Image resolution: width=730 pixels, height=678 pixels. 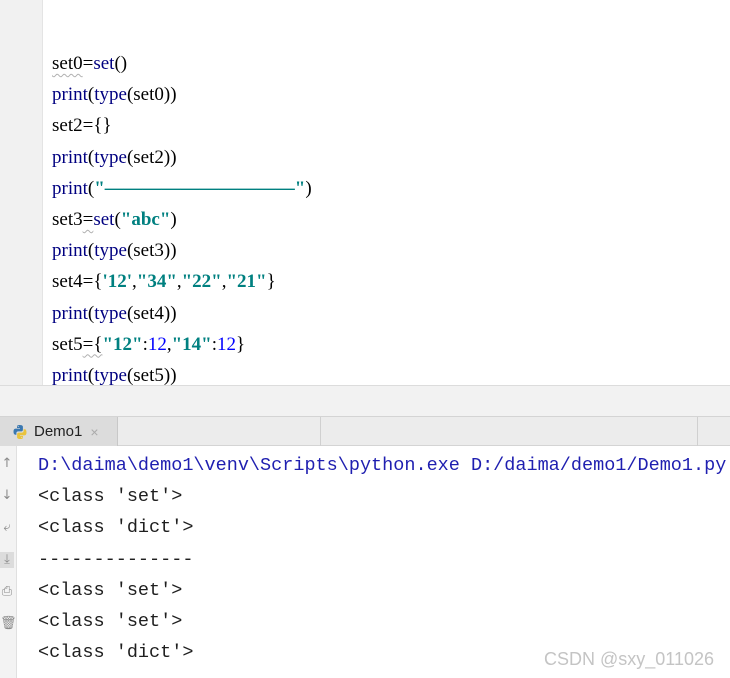 What do you see at coordinates (145, 219) in the screenshot?
I see `code-token: "abc"` at bounding box center [145, 219].